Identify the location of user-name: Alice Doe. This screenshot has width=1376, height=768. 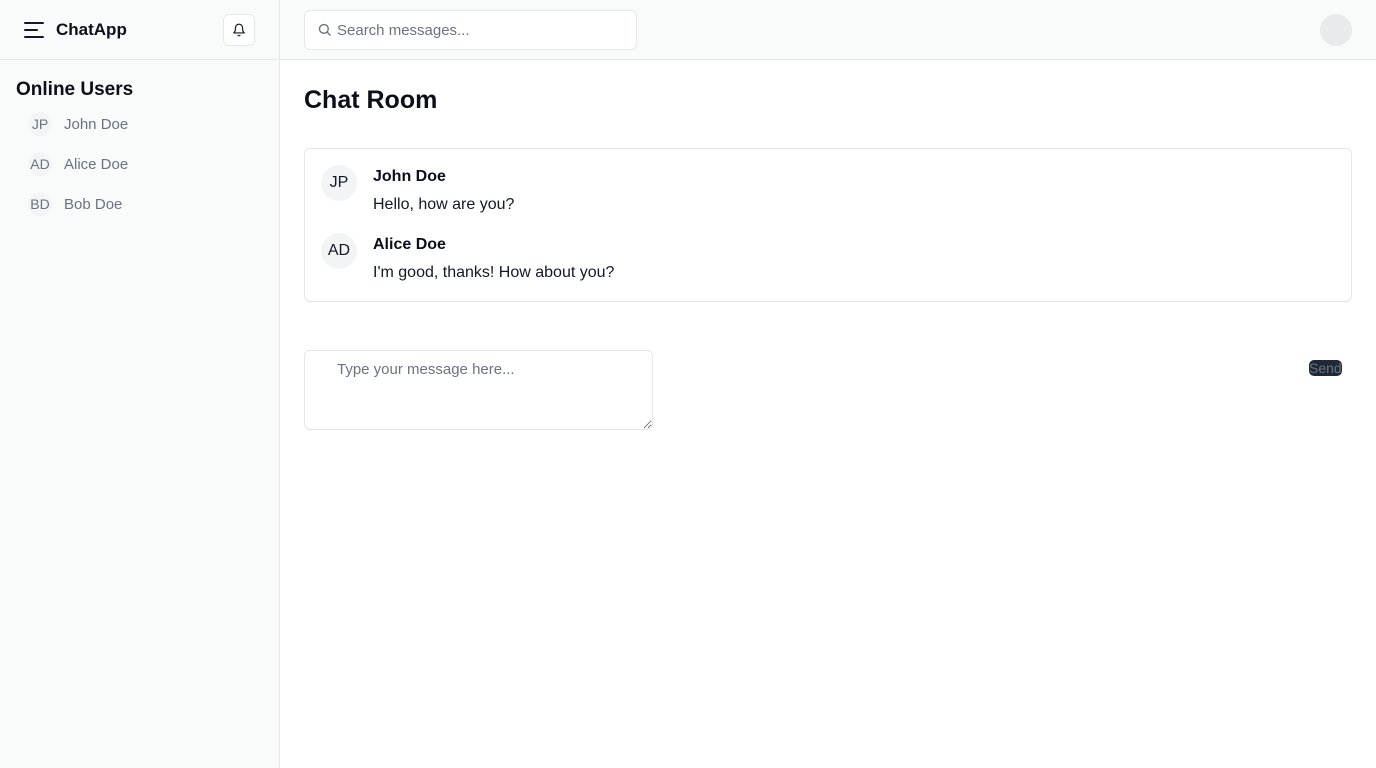
(96, 164).